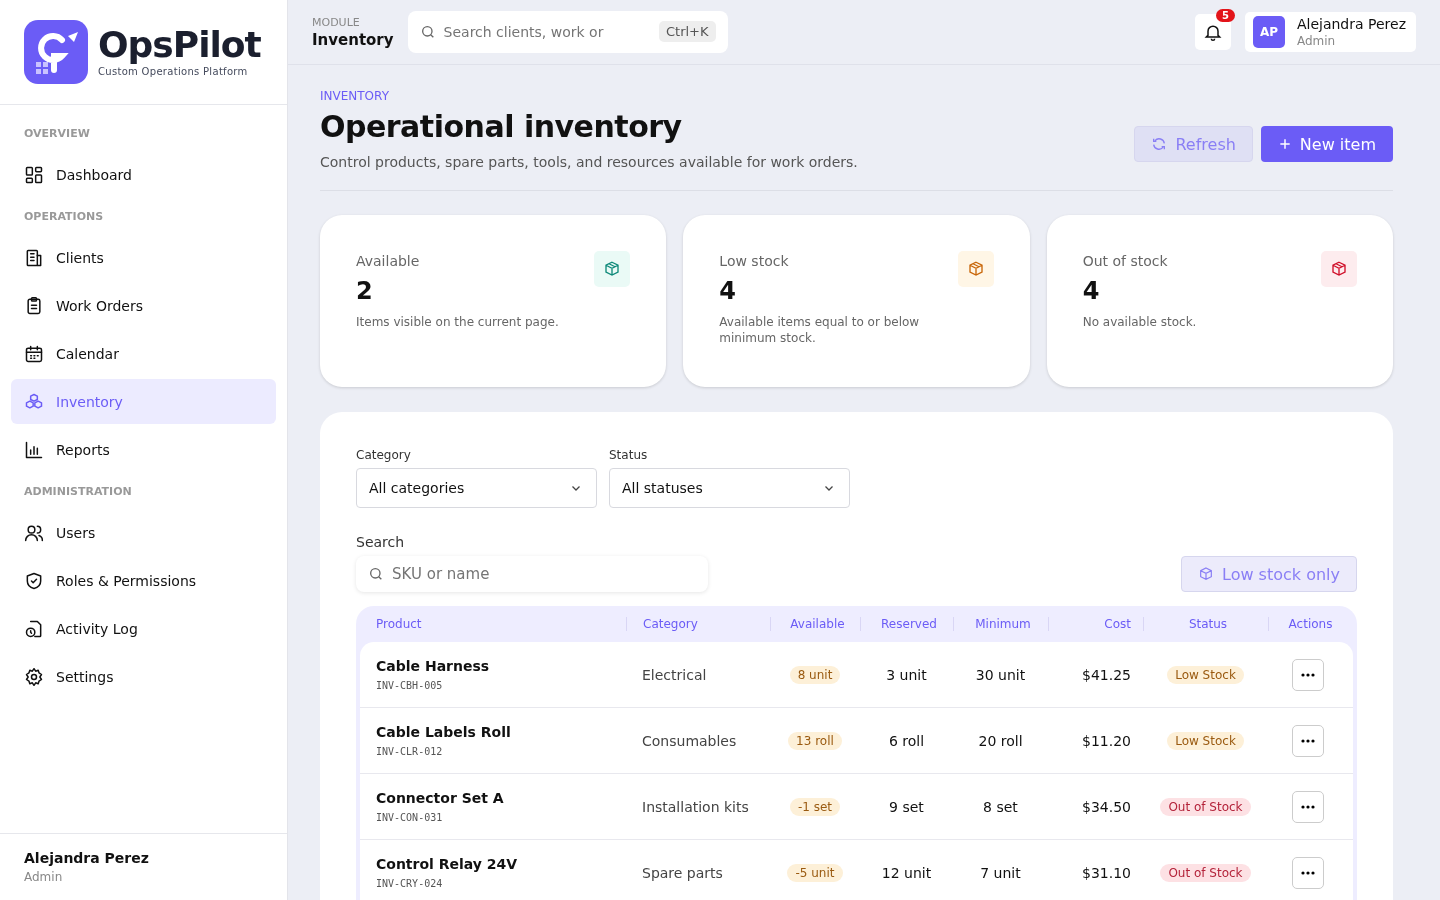 The height and width of the screenshot is (900, 1440). I want to click on page-subtitle: Control products, spare parts, tools, and resources available for work orders., so click(589, 162).